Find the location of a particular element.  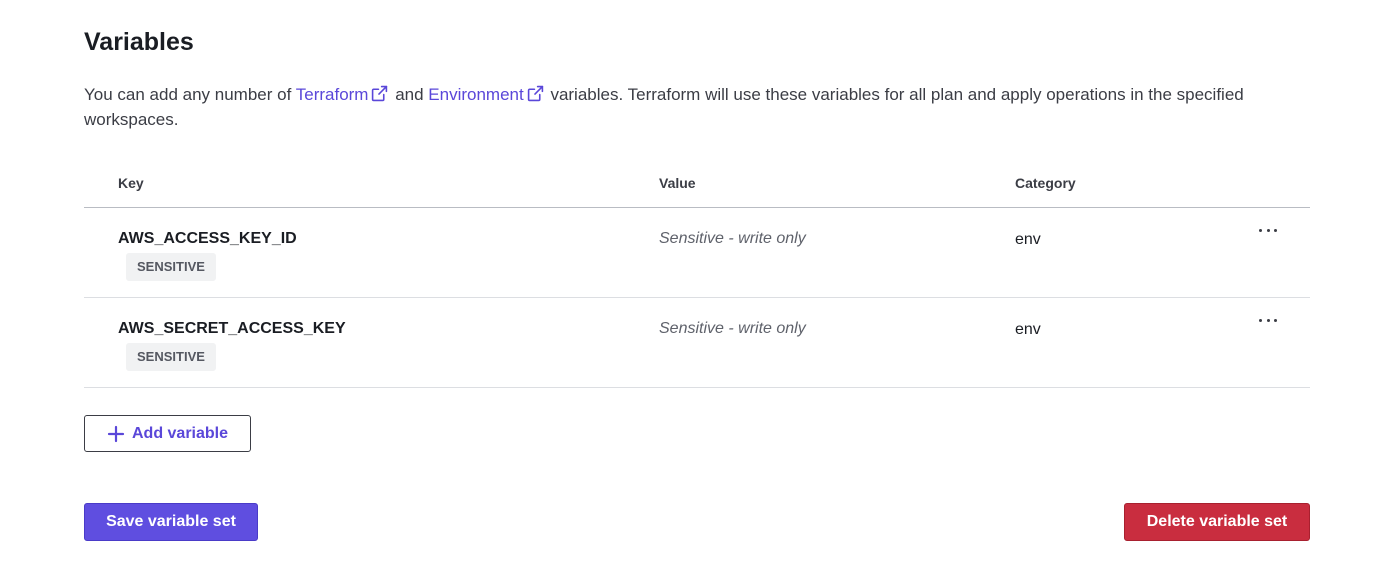

delete-variable-set-button: Delete variable set is located at coordinates (1217, 522).